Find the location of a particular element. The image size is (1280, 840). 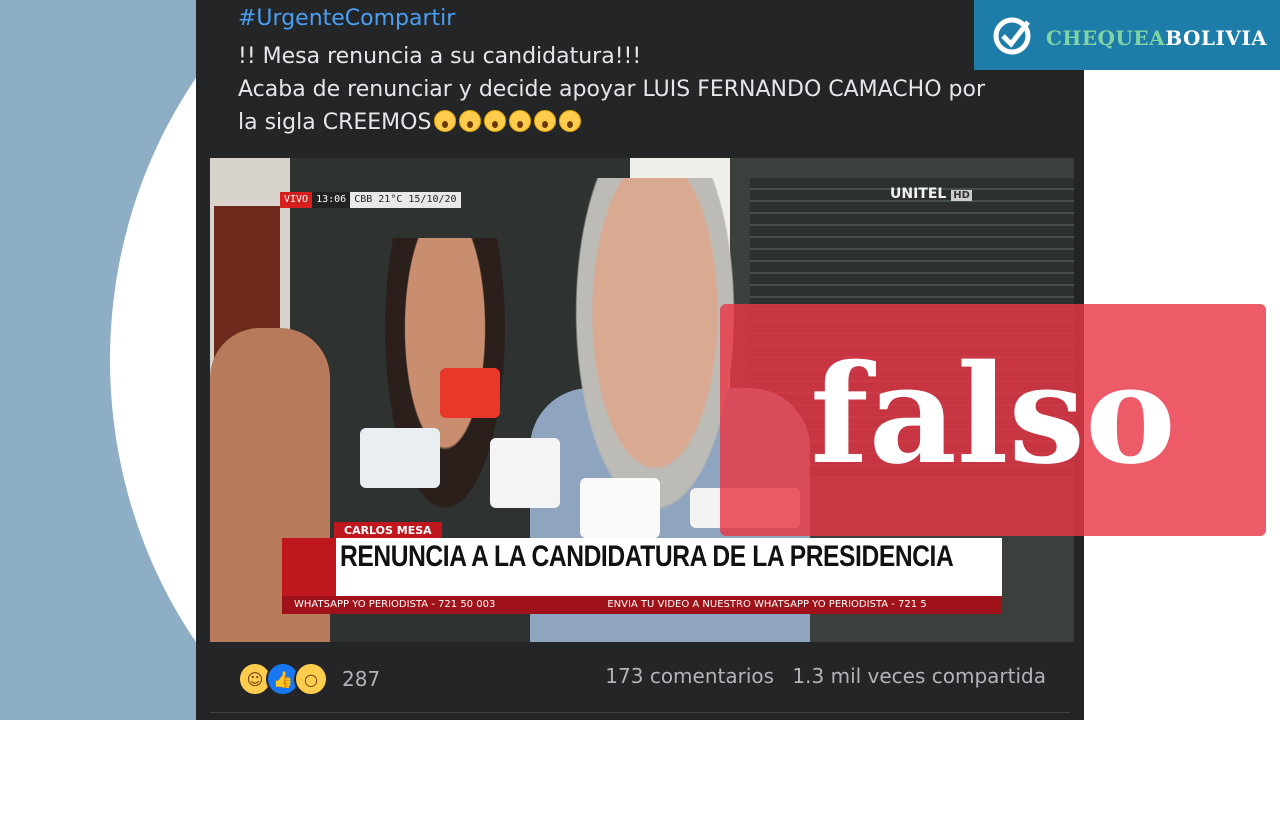

channel-hd: HD is located at coordinates (961, 195).